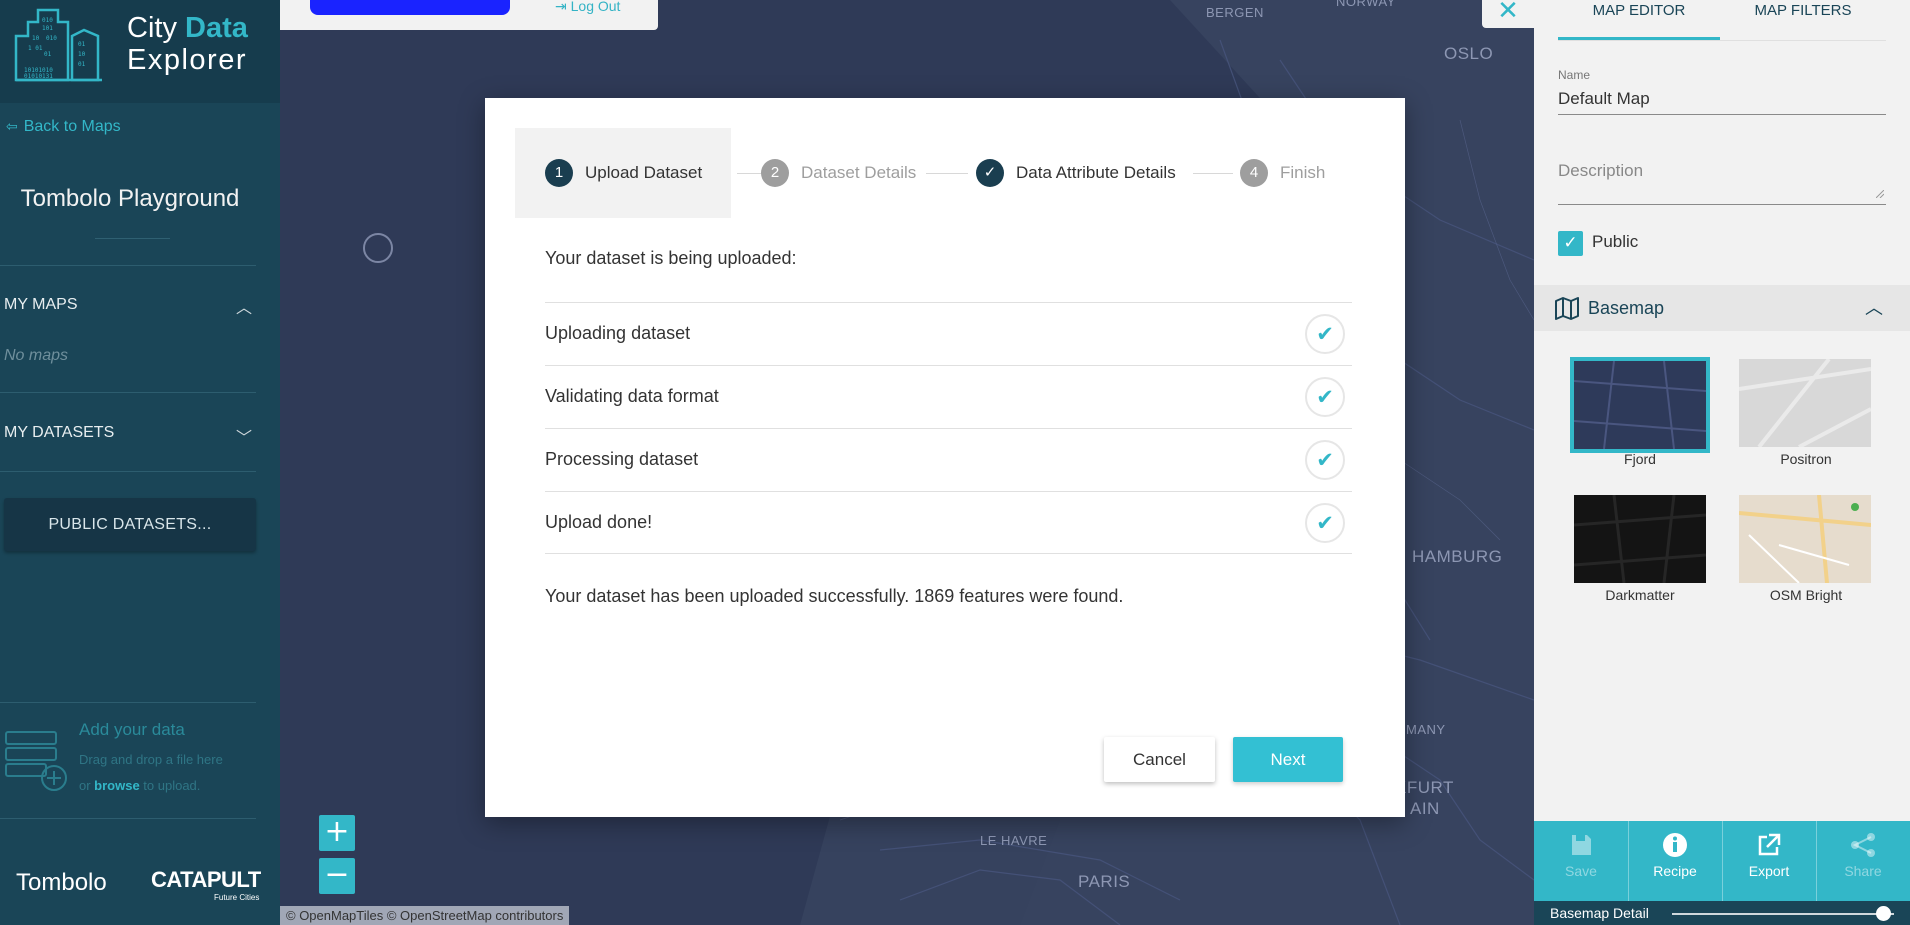 The image size is (1910, 925). Describe the element at coordinates (1254, 173) in the screenshot. I see `step-number: 4` at that location.